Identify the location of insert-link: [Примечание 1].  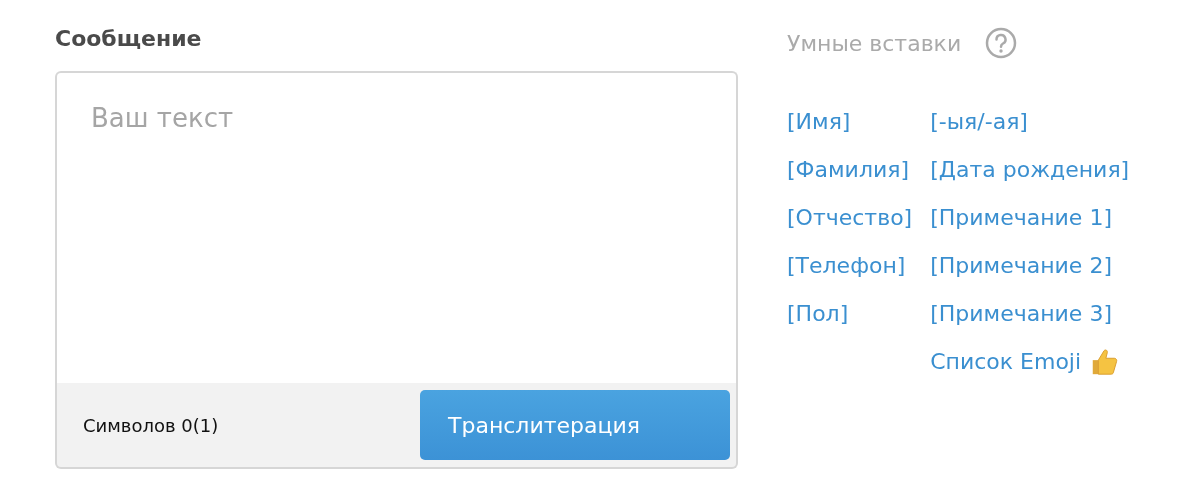
(1030, 218).